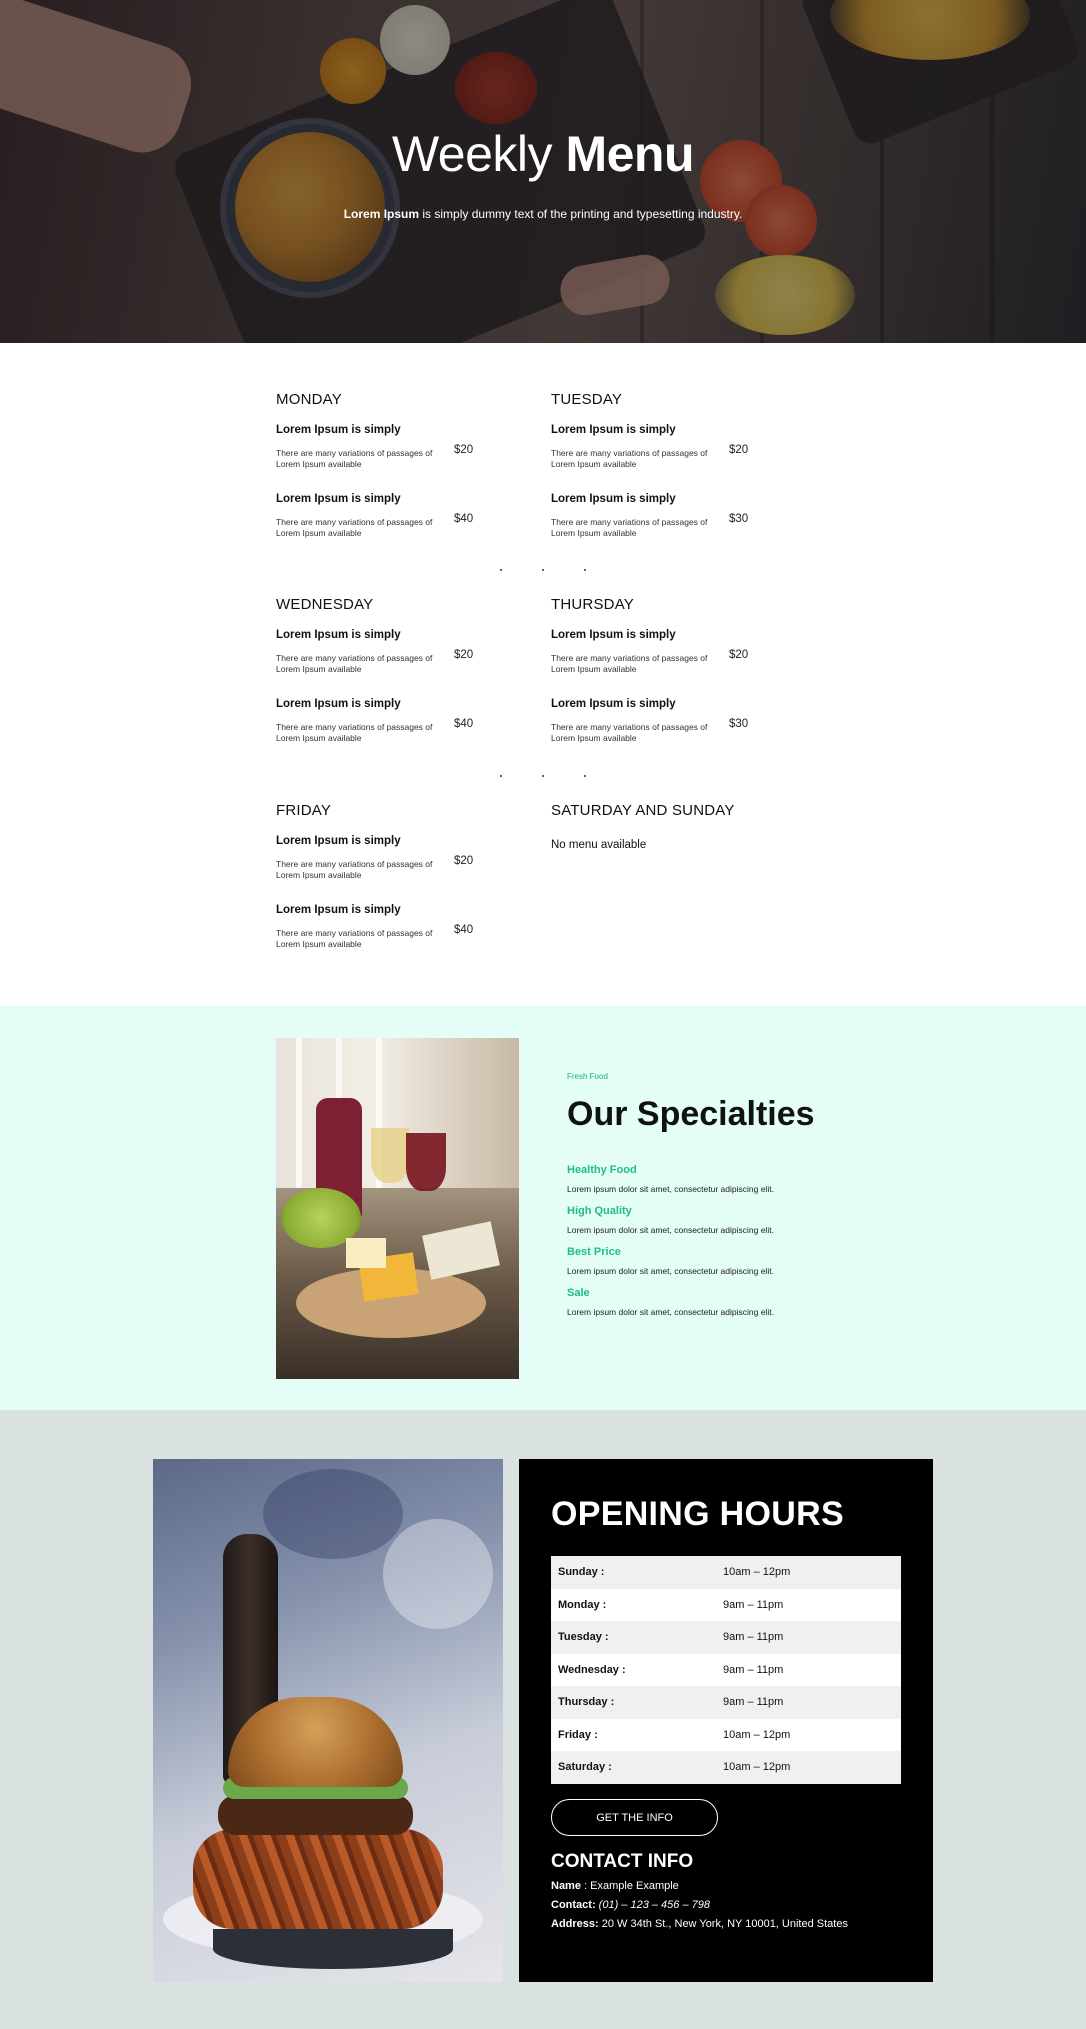 The image size is (1086, 2029). What do you see at coordinates (671, 842) in the screenshot?
I see `day-weekend: SATURDAY AND SUNDAY No menu available` at bounding box center [671, 842].